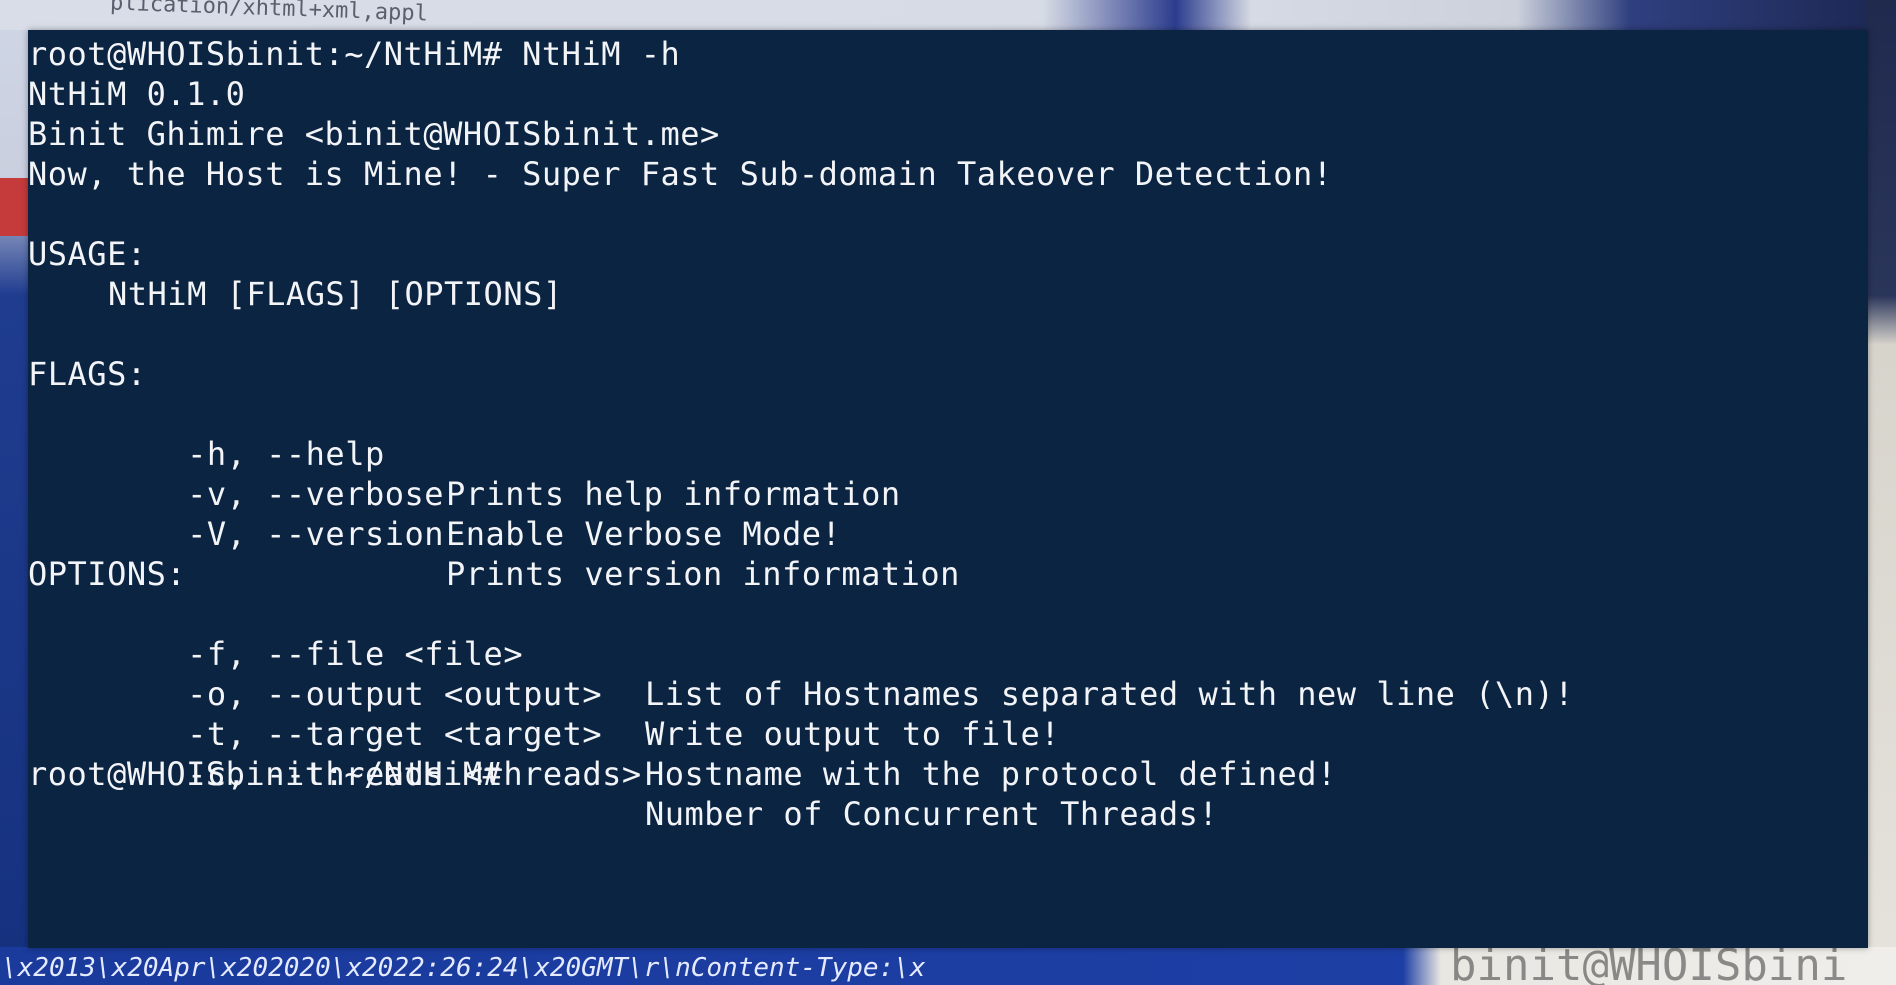 The image size is (1896, 985). What do you see at coordinates (374, 134) in the screenshot?
I see `author-line: Binit Ghimire <binit@WHOISbinit.me>` at bounding box center [374, 134].